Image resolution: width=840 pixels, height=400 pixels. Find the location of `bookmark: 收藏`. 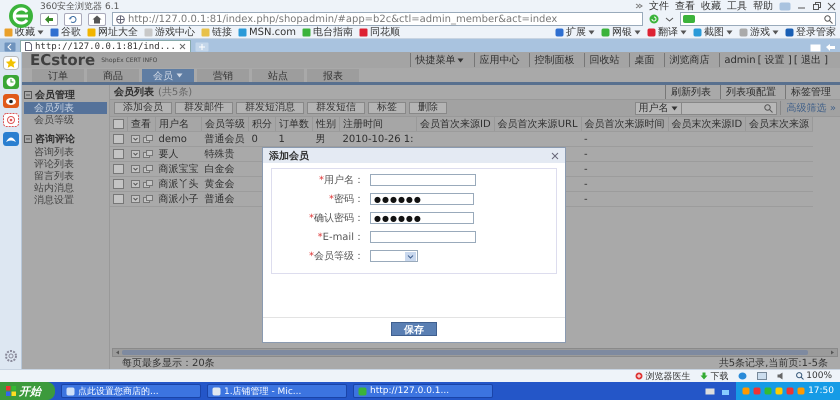

bookmark: 收藏 is located at coordinates (24, 32).